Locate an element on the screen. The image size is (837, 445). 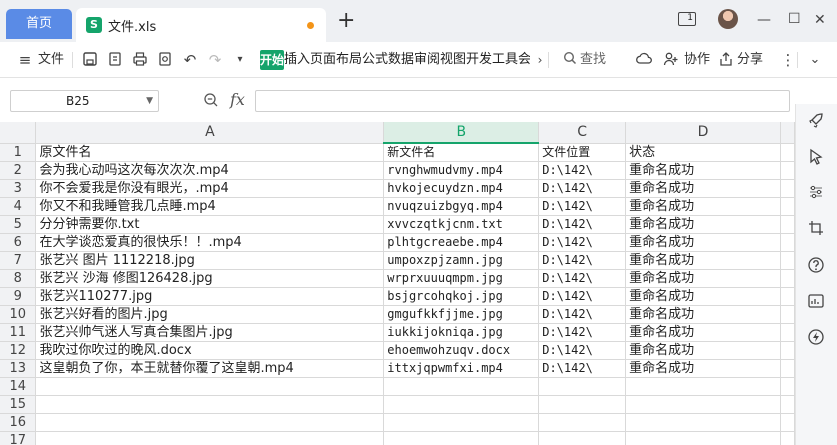
minimize-icon: — is located at coordinates (764, 20).